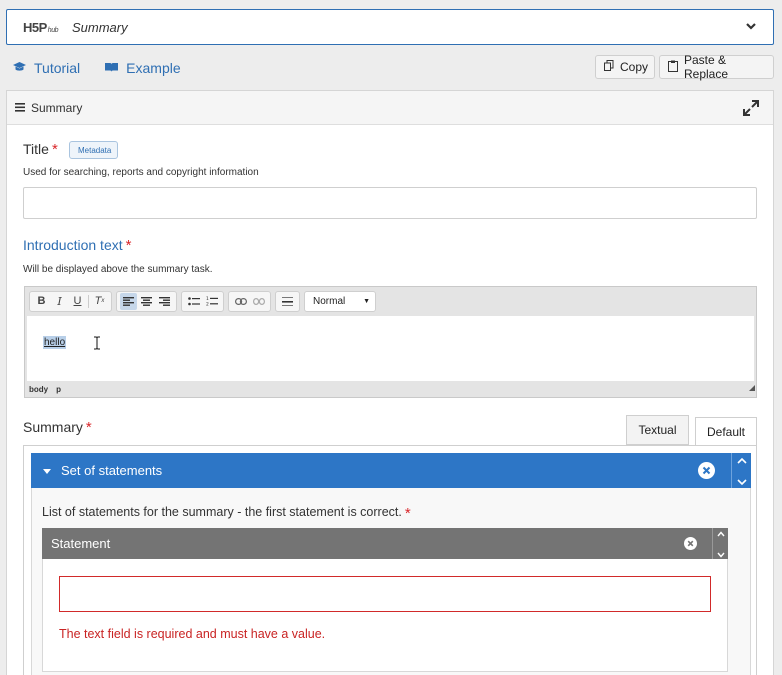 This screenshot has width=782, height=675. Describe the element at coordinates (634, 67) in the screenshot. I see `copy-button-label: Copy` at that location.